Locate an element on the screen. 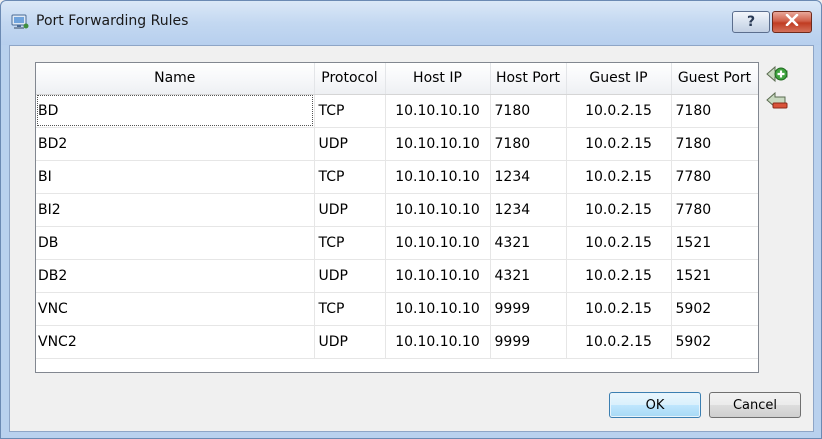  column-header-guest-port: Guest Port is located at coordinates (714, 79).